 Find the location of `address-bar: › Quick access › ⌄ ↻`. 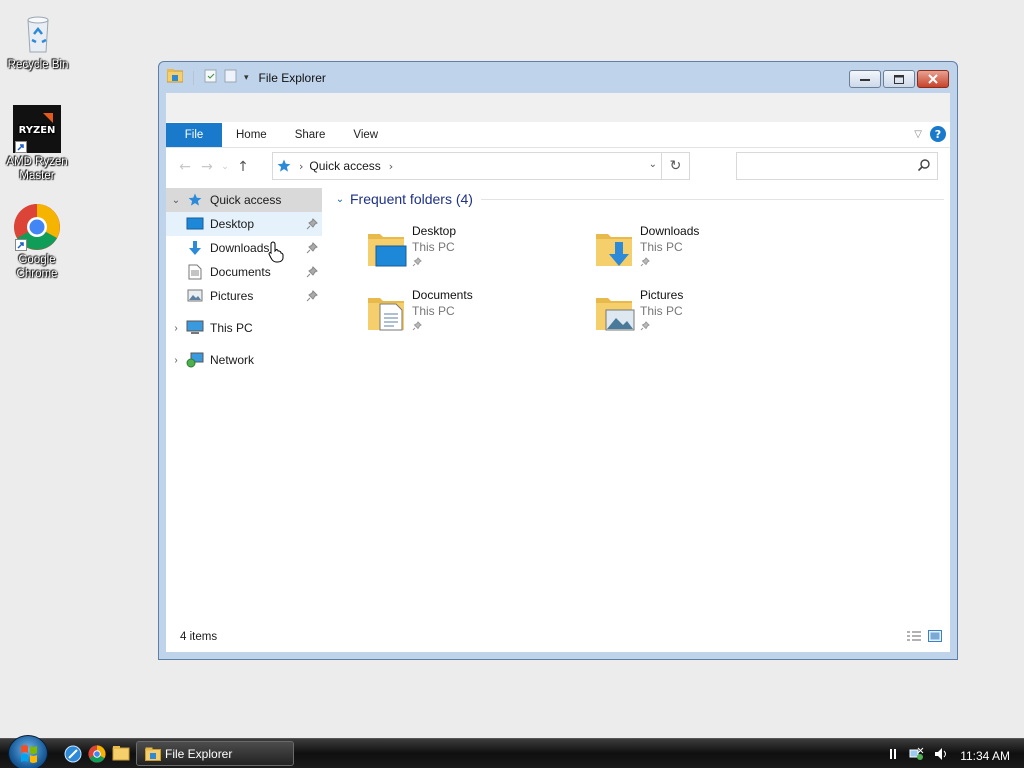

address-bar: › Quick access › ⌄ ↻ is located at coordinates (481, 166).